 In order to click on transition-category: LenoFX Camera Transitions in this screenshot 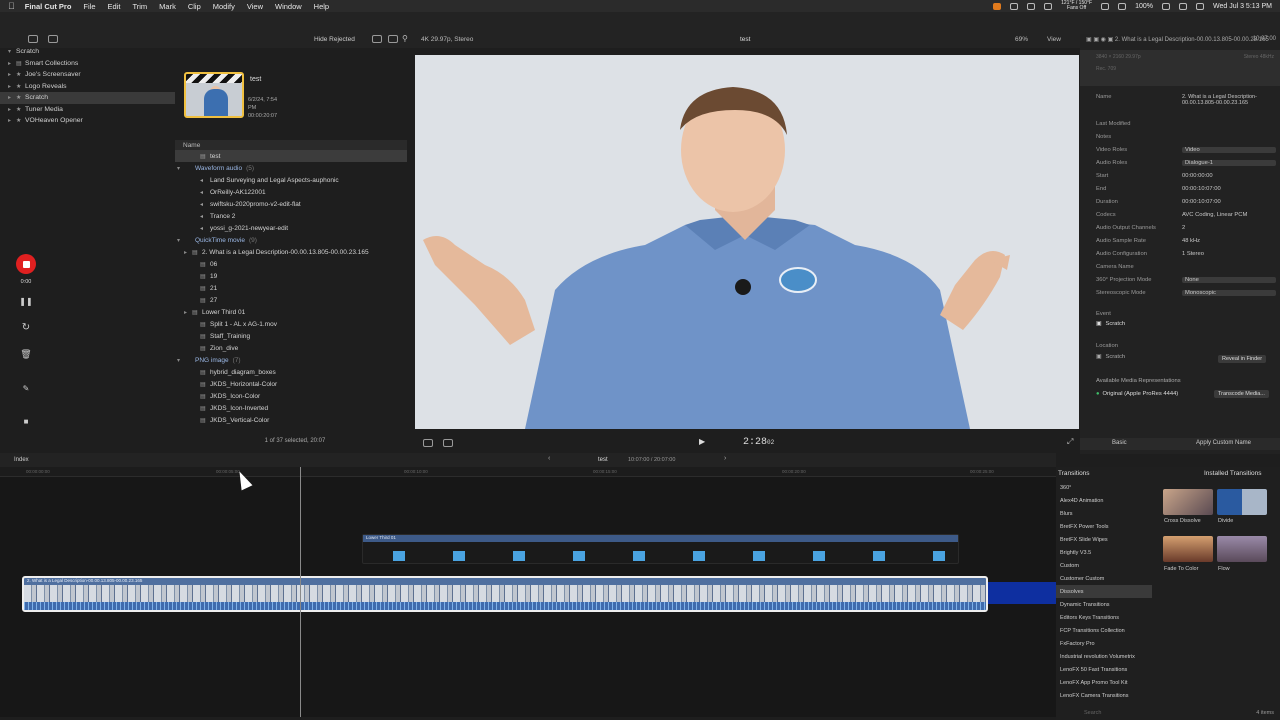, I will do `click(1104, 695)`.